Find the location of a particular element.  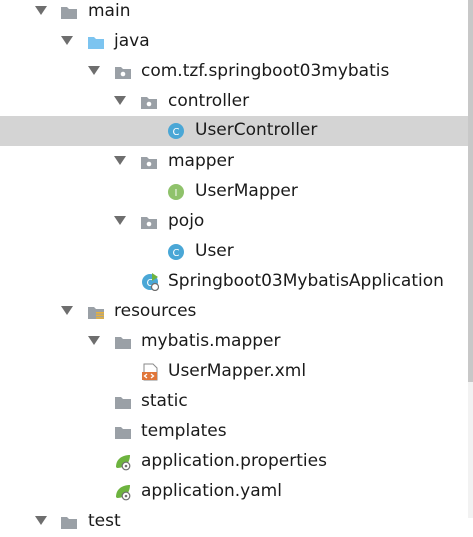

tree-node-templates: templates is located at coordinates (234, 432).